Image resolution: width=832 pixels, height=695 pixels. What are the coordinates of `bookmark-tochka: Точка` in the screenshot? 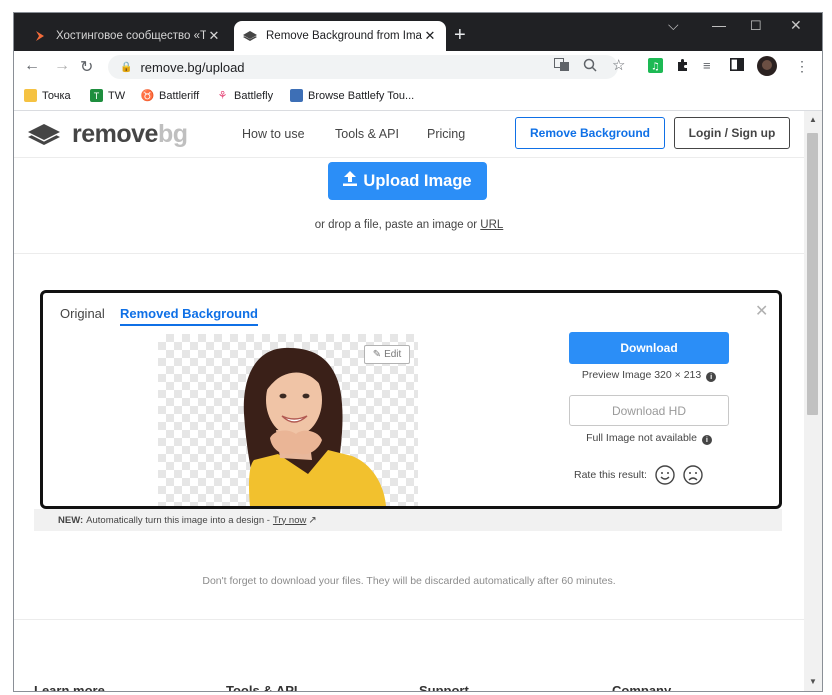 It's located at (47, 95).